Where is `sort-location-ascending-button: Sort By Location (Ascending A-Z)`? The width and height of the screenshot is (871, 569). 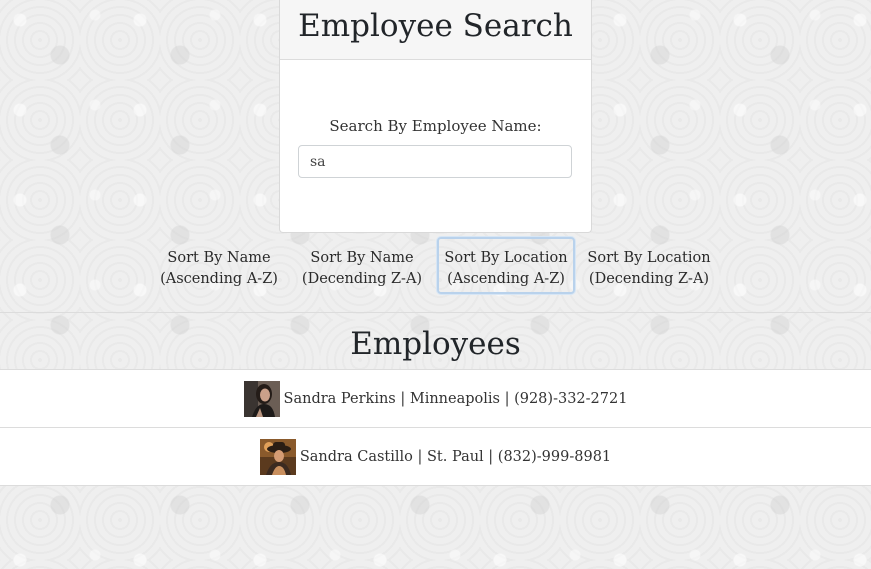 sort-location-ascending-button: Sort By Location (Ascending A-Z) is located at coordinates (506, 265).